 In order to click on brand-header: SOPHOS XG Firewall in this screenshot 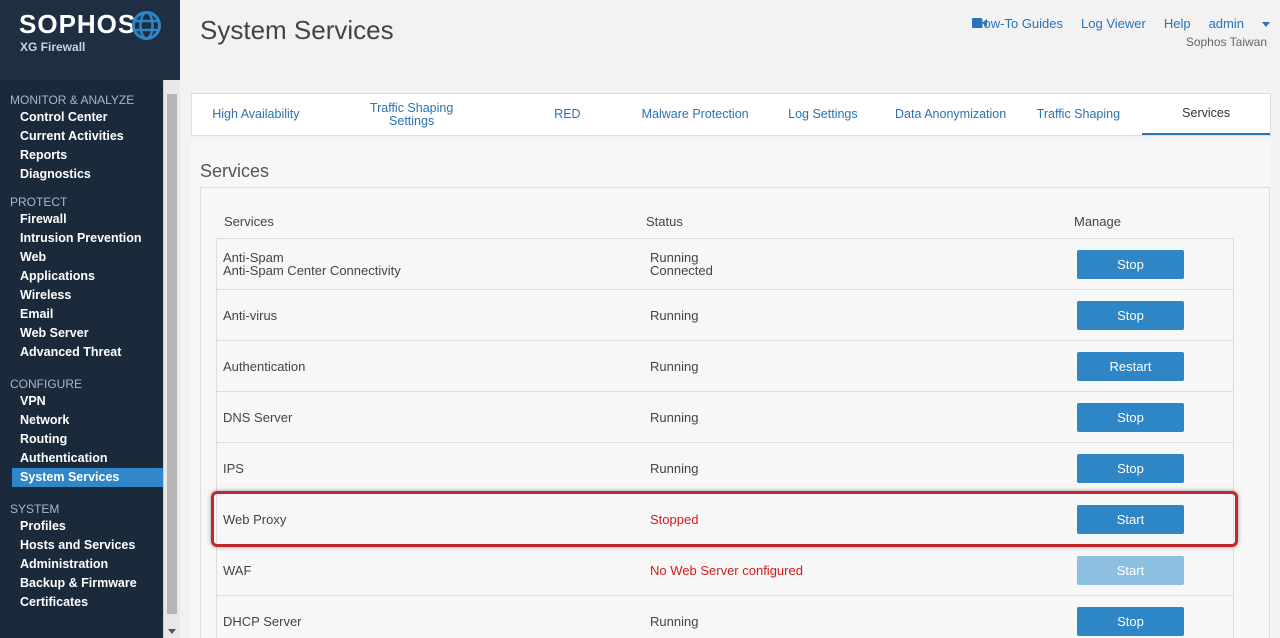, I will do `click(90, 40)`.